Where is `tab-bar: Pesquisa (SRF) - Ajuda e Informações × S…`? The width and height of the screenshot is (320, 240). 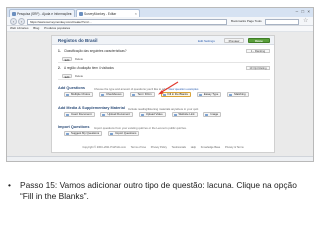
tab-bar: Pesquisa (SRF) - Ajuda e Informações × S… is located at coordinates (160, 12).